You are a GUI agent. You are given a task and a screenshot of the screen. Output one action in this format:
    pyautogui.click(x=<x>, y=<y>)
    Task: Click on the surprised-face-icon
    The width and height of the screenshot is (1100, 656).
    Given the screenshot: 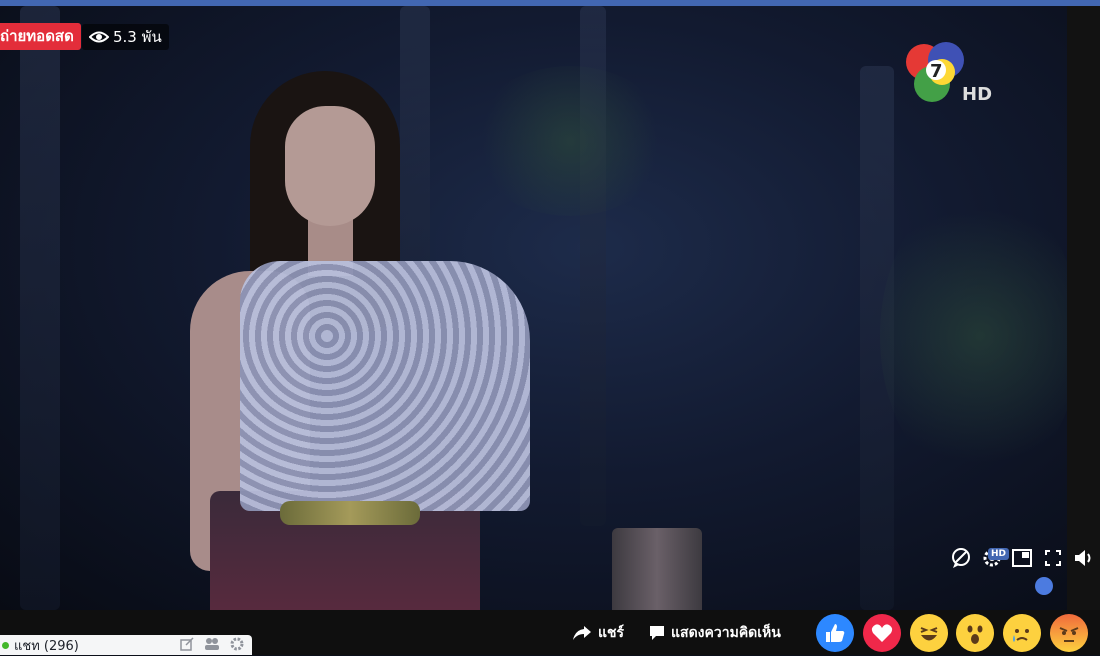 What is the action you would take?
    pyautogui.click(x=975, y=634)
    